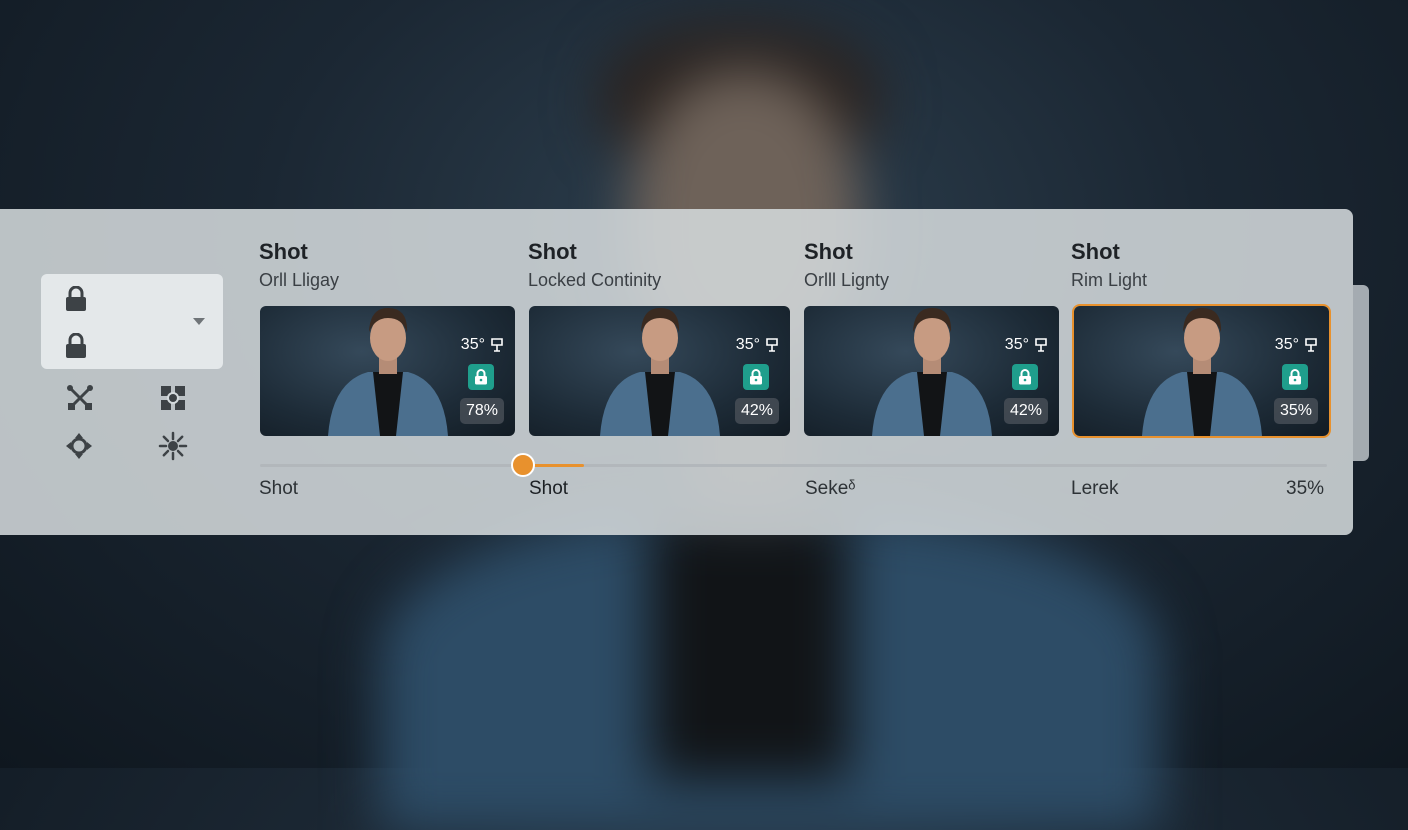 The height and width of the screenshot is (830, 1408). I want to click on shot-column: Shot Orlll Lignty 35° 42%, so click(931, 337).